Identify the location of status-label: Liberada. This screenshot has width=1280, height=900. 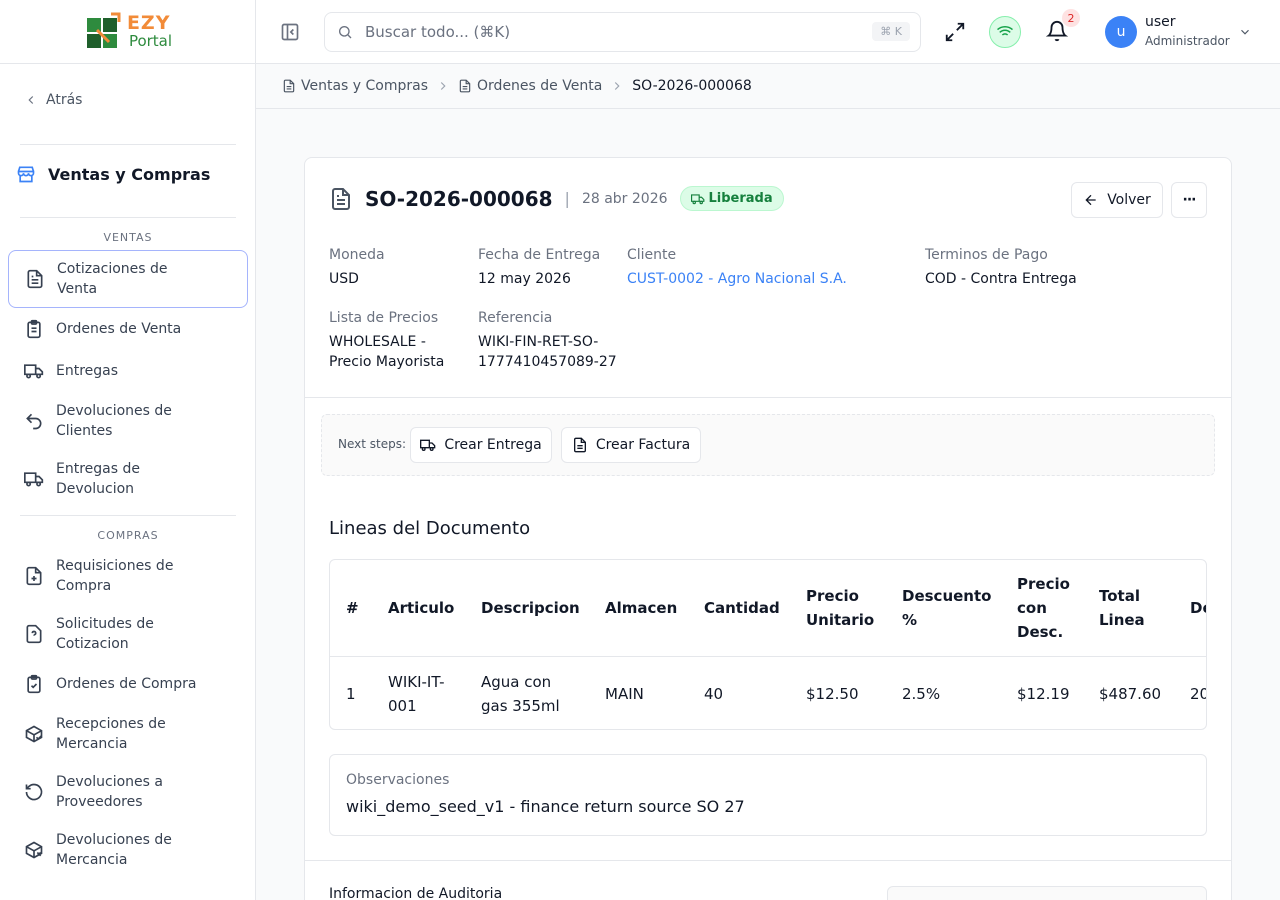
(740, 198).